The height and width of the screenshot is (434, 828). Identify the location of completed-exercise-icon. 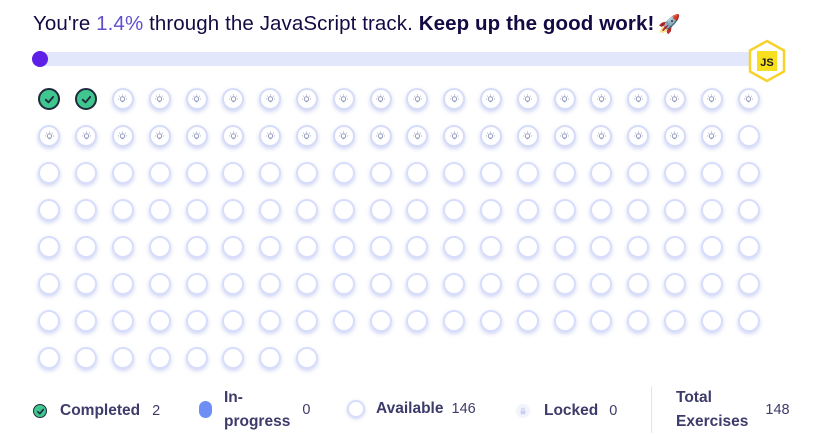
(49, 99).